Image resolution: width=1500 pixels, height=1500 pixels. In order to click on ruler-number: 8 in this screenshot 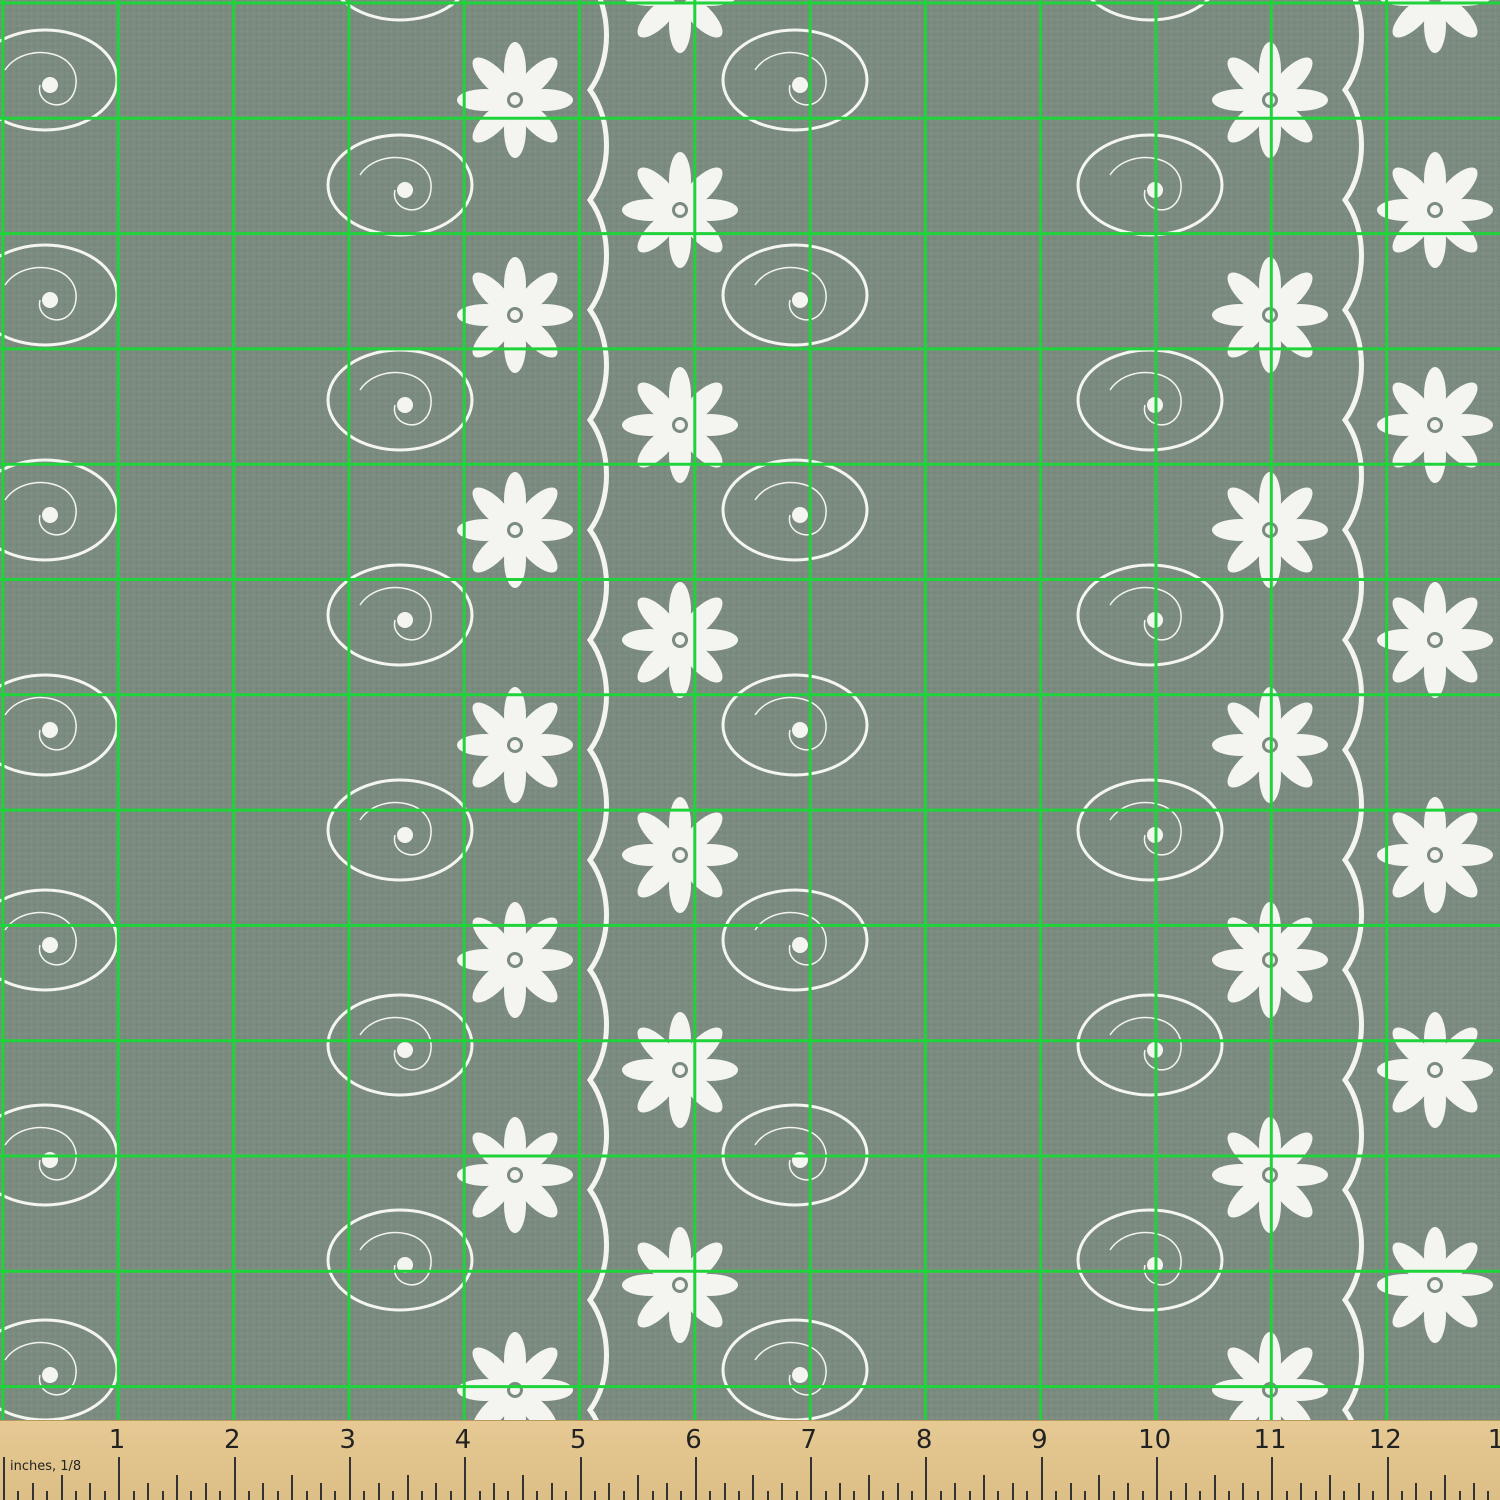, I will do `click(924, 1440)`.